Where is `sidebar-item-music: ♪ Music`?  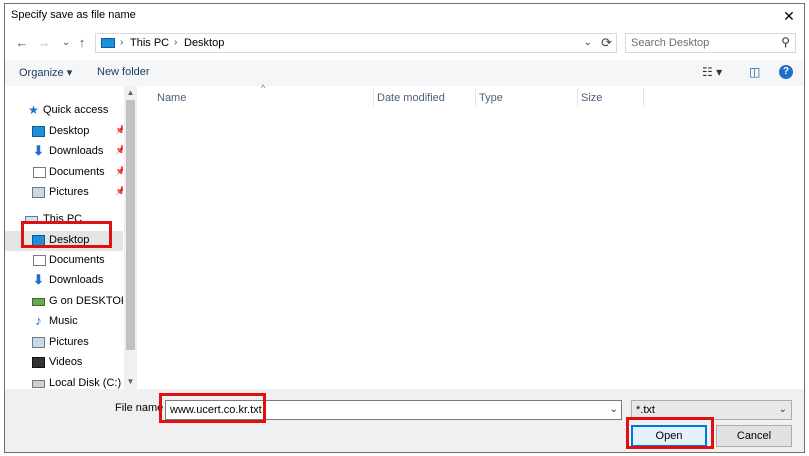 sidebar-item-music: ♪ Music is located at coordinates (64, 322).